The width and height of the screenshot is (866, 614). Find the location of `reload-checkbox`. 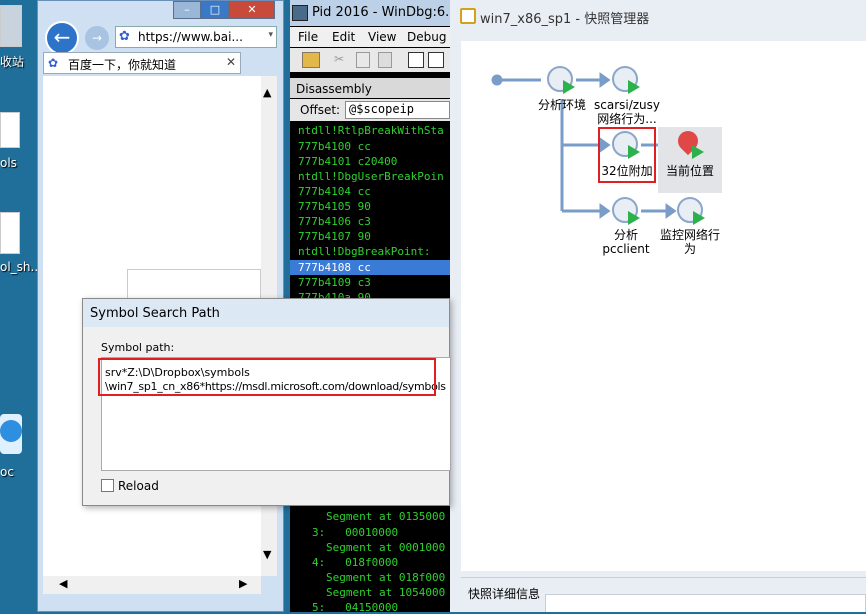

reload-checkbox is located at coordinates (107, 485).